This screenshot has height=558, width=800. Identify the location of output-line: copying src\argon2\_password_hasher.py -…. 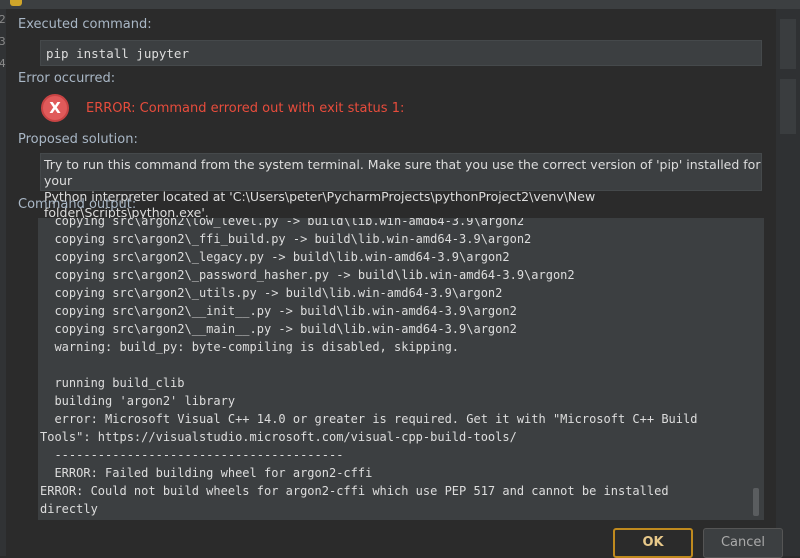
(307, 275).